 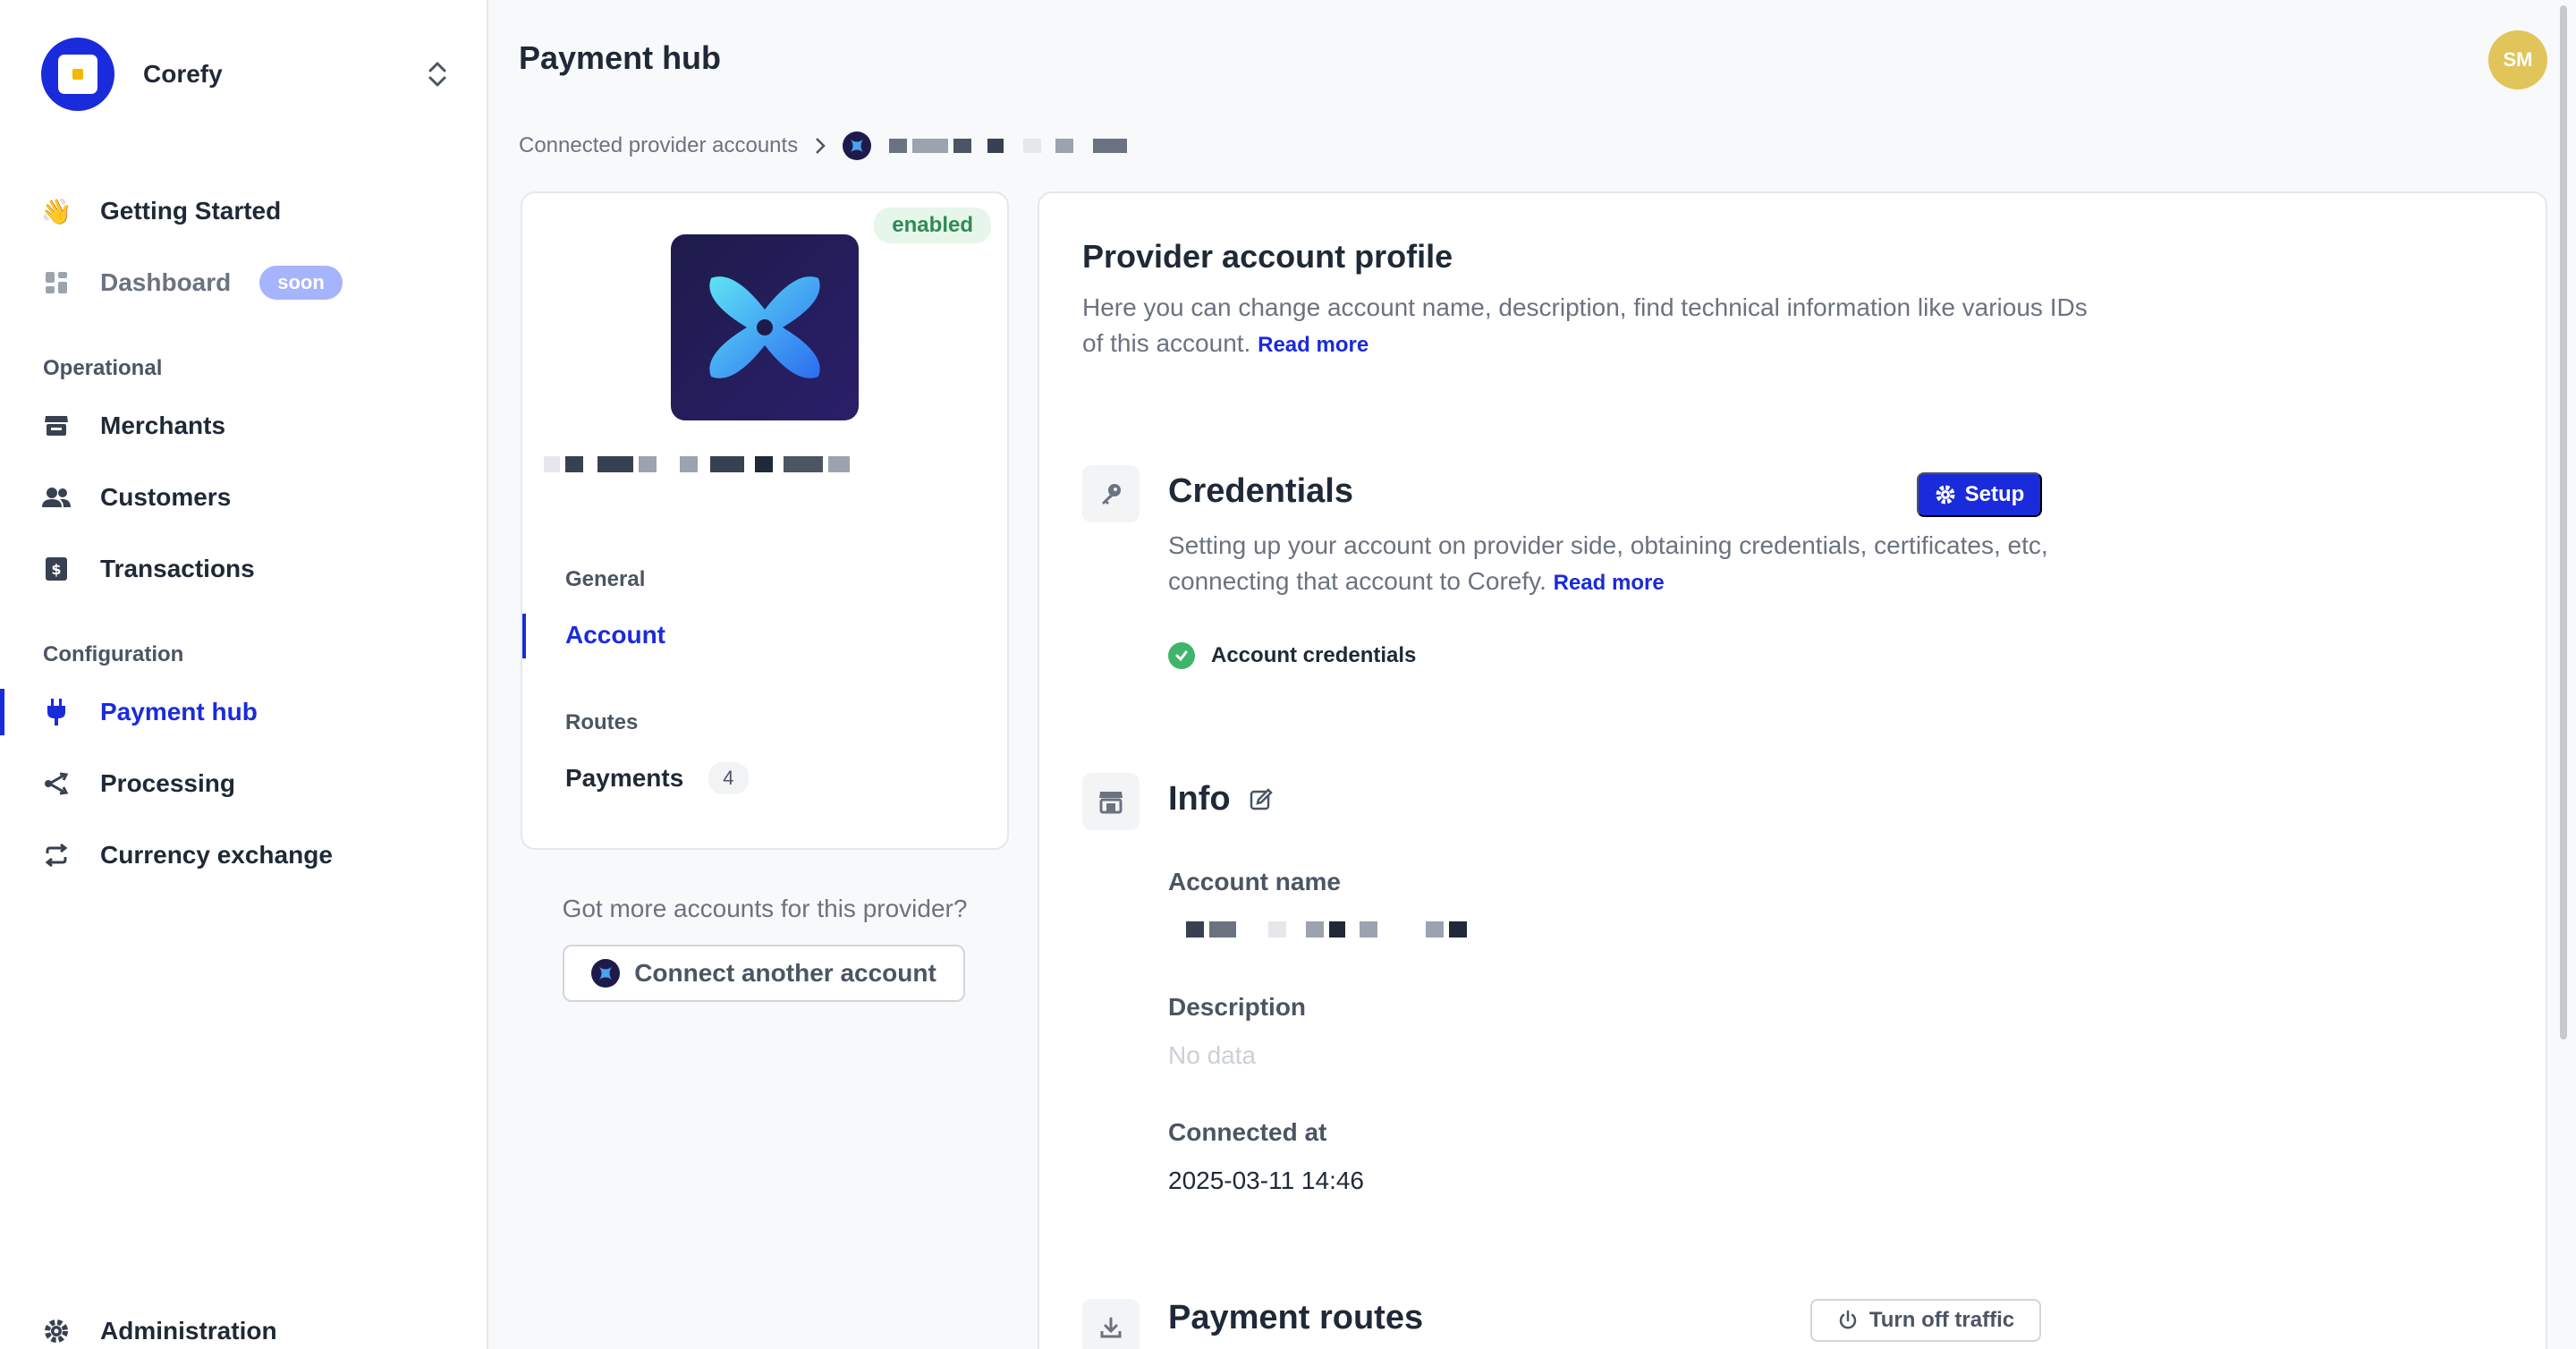 I want to click on redacted-provider-name, so click(x=699, y=464).